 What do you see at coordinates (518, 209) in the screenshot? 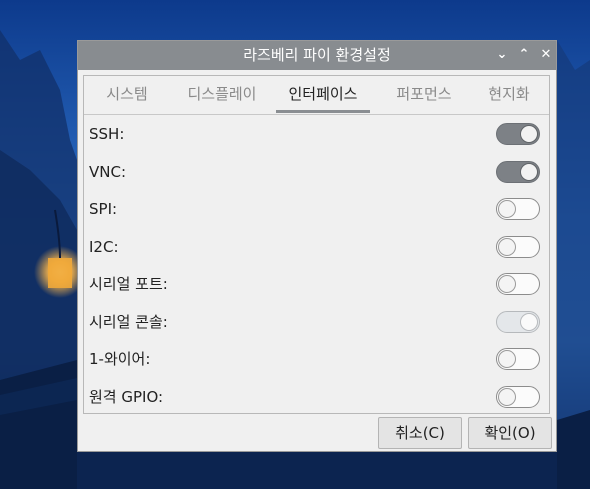
I see `spi-toggle` at bounding box center [518, 209].